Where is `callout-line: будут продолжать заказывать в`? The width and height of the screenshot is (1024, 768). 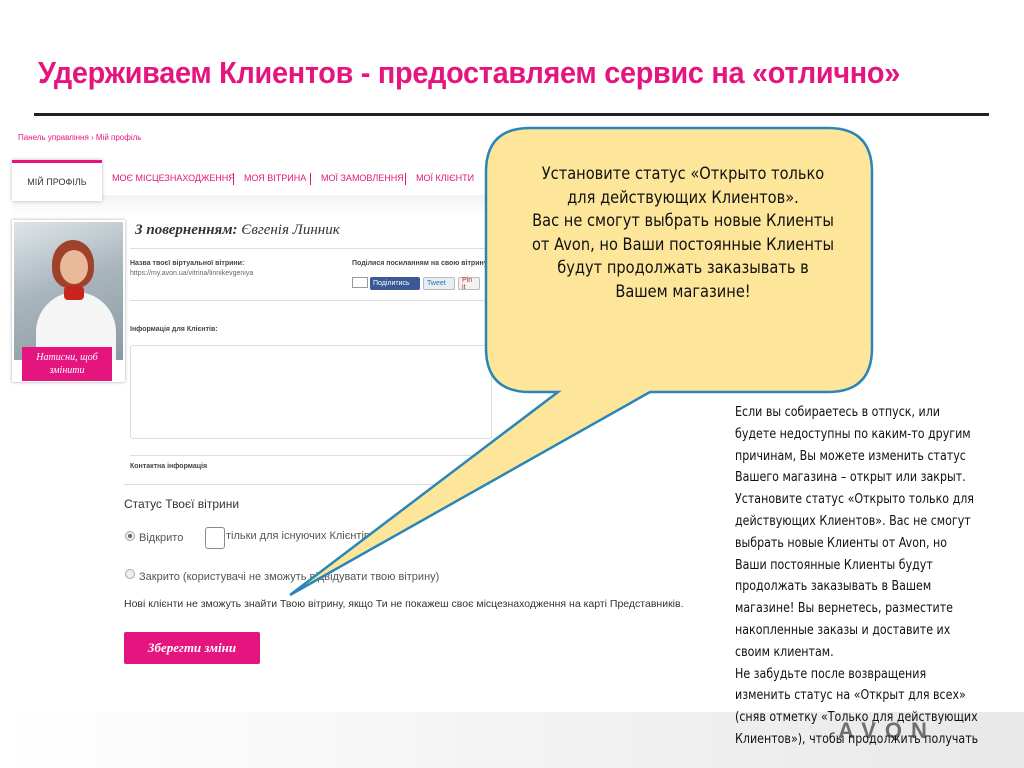
callout-line: будут продолжать заказывать в is located at coordinates (683, 268).